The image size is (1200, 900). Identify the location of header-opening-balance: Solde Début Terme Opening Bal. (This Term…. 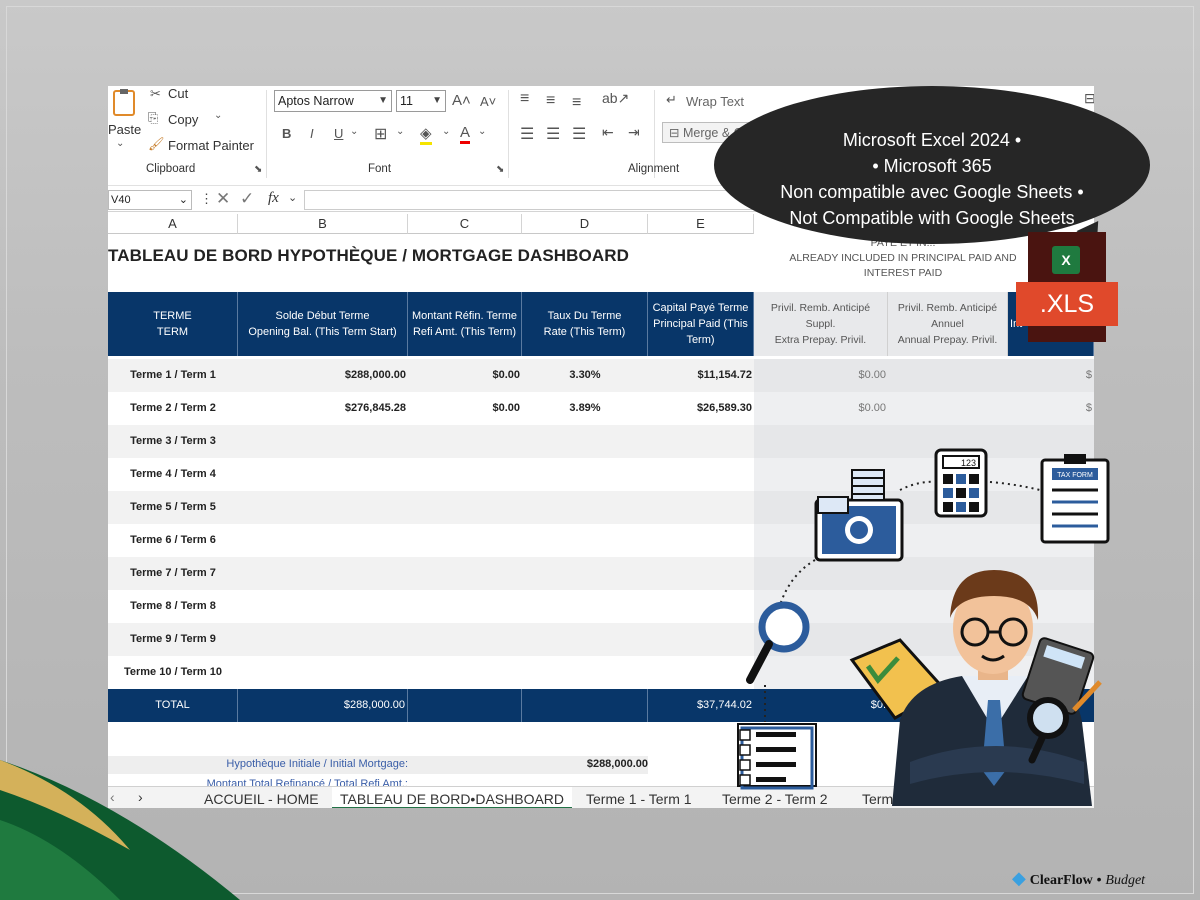
(323, 324).